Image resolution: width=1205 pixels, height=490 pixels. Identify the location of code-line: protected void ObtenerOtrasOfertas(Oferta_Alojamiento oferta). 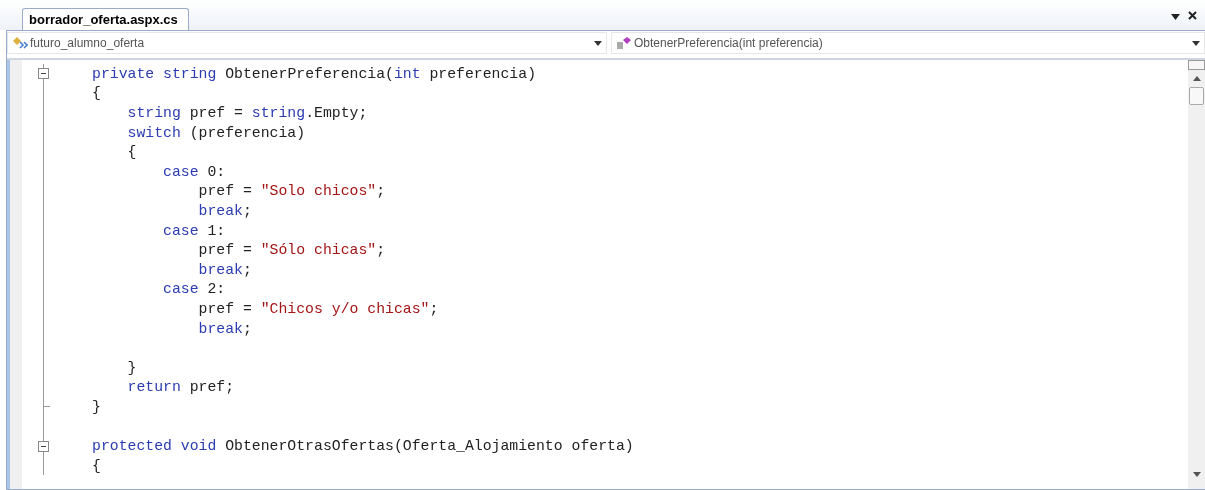
(363, 446).